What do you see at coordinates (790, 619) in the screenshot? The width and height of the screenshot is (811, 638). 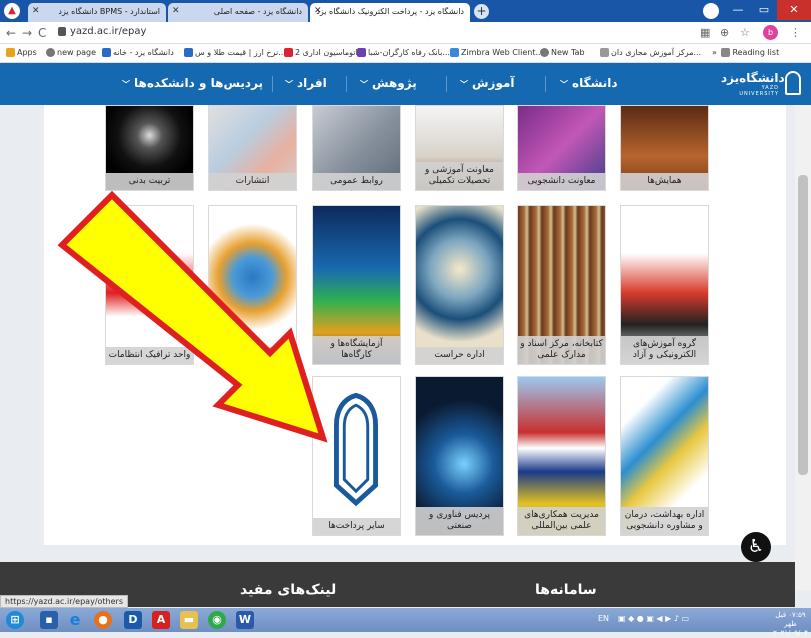 I see `clock-time: ۰۷:۵۹ قبل ظهر` at bounding box center [790, 619].